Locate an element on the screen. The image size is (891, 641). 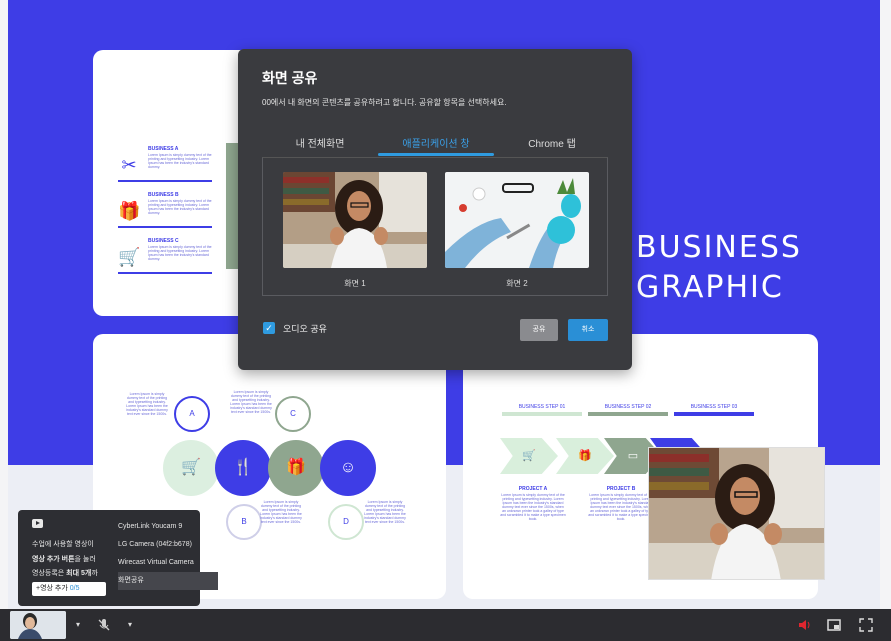
step-letter-circle: C is located at coordinates (293, 414).